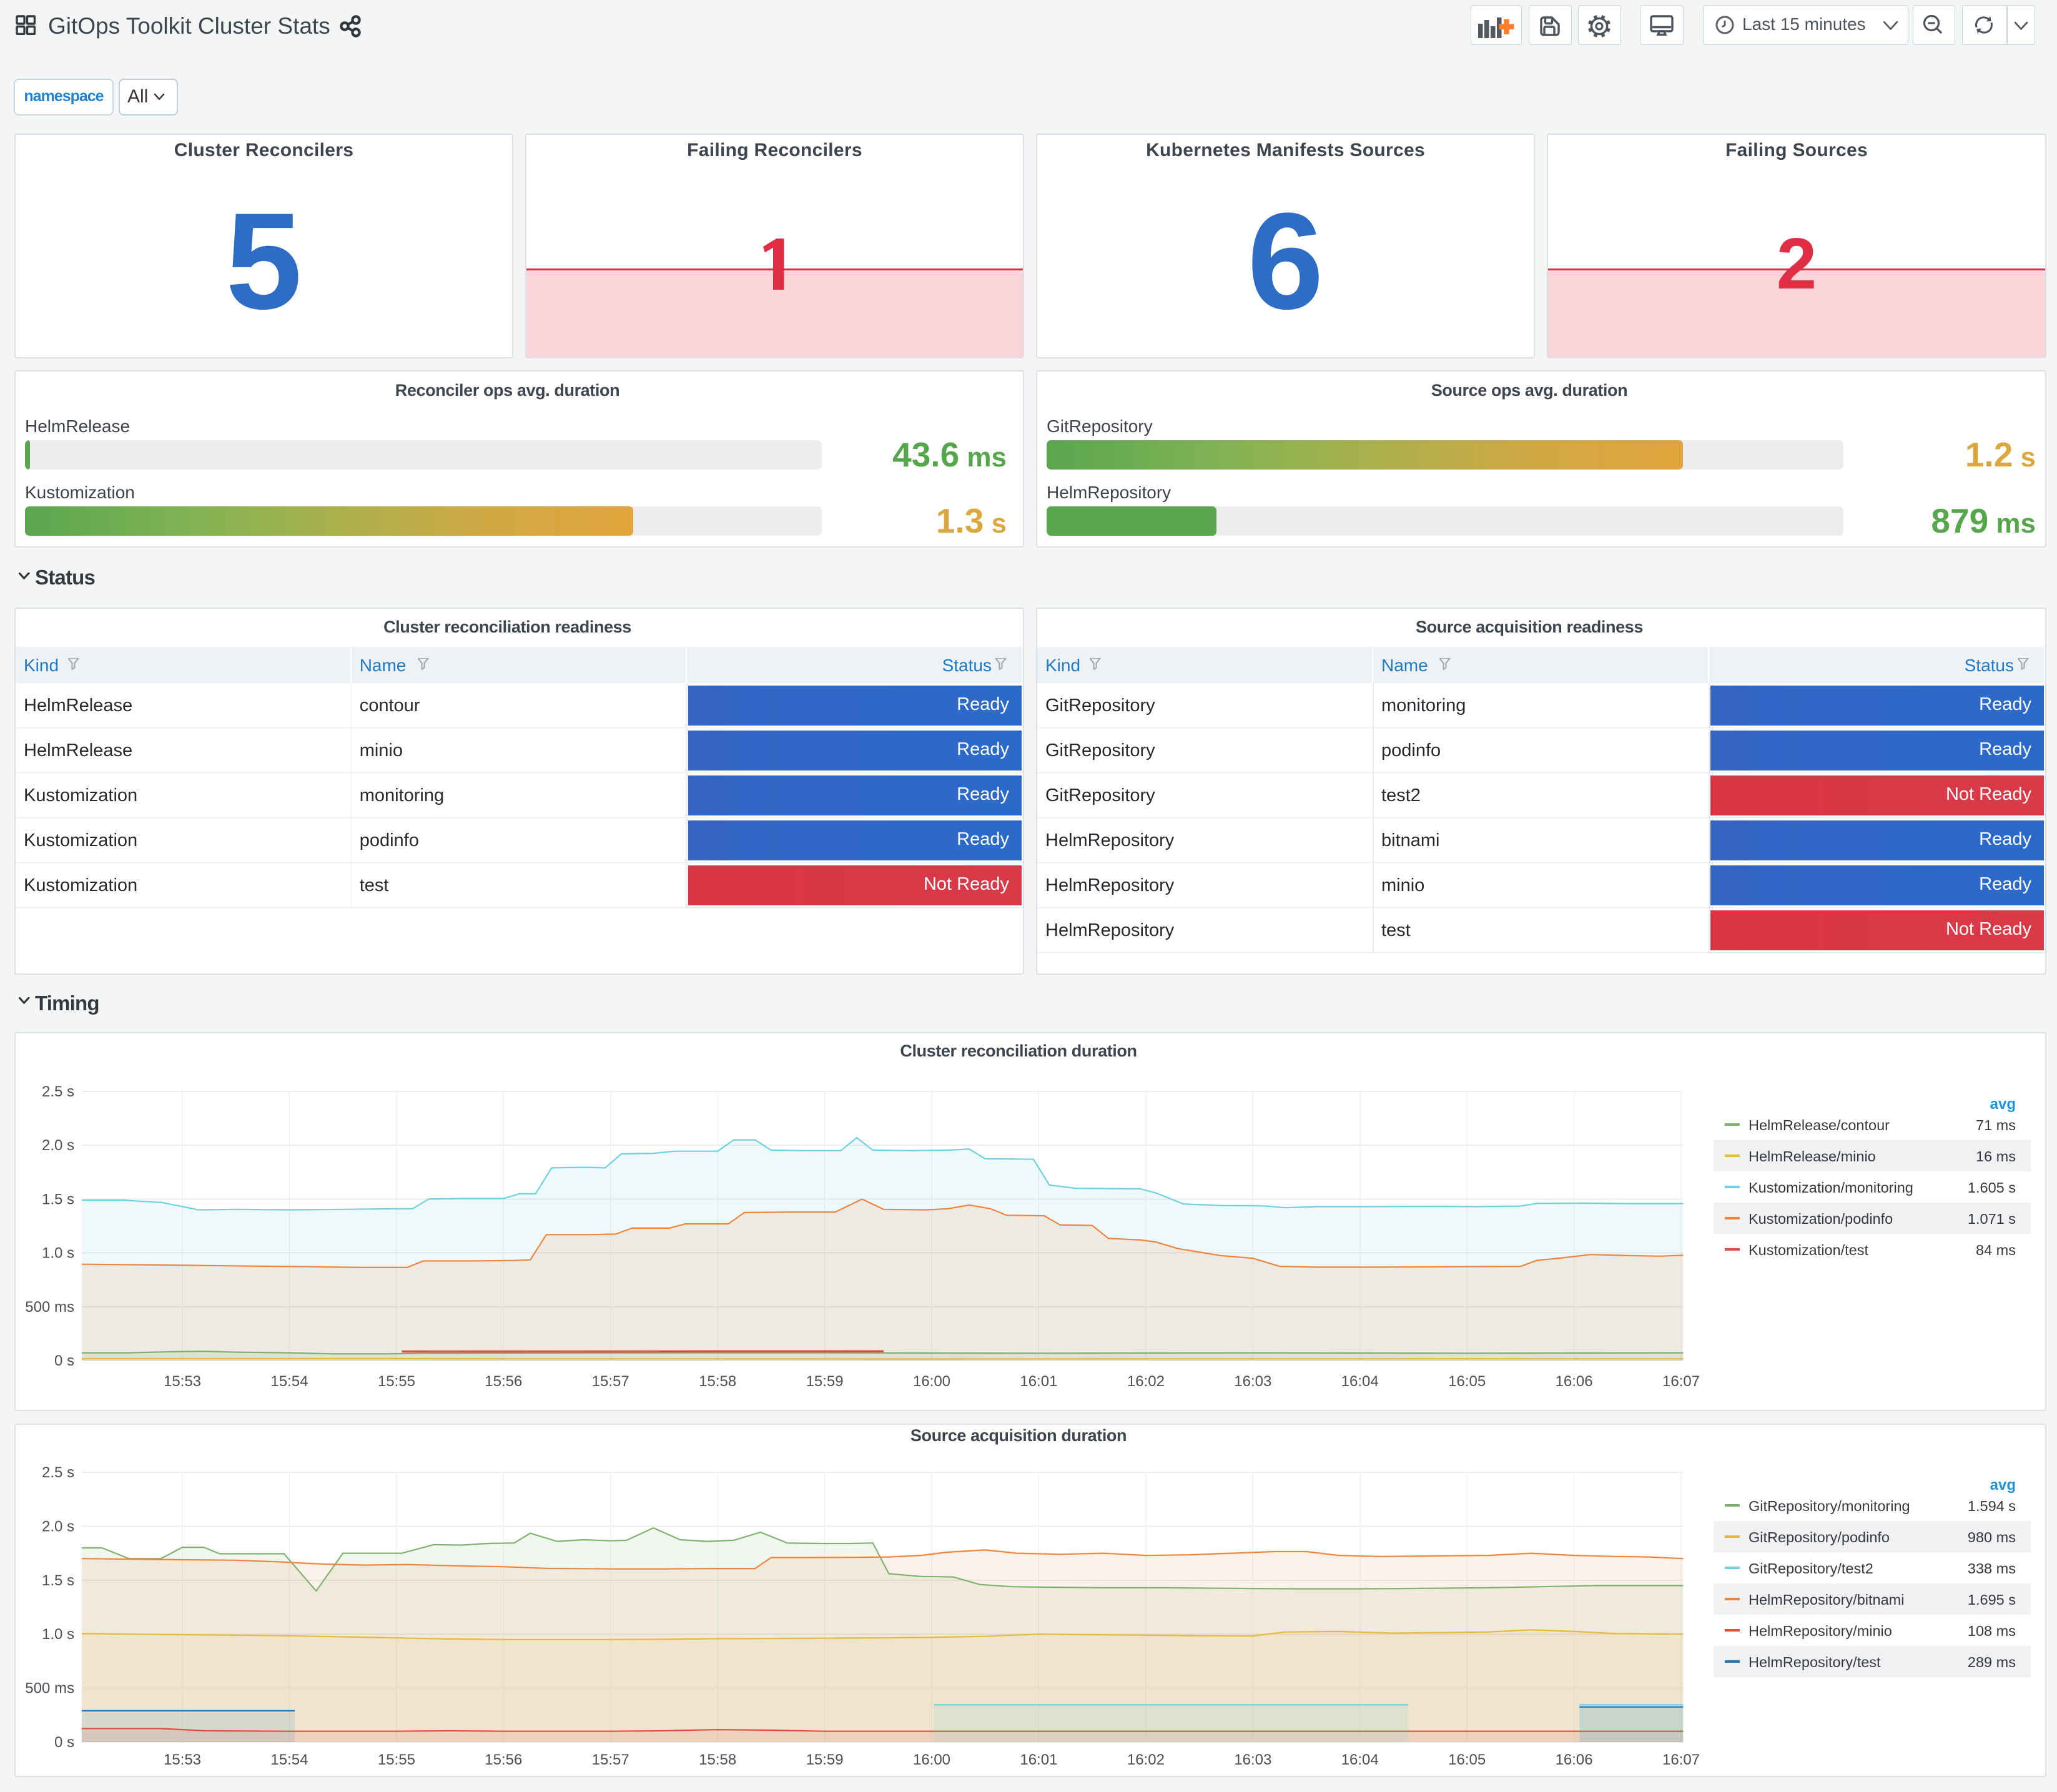  What do you see at coordinates (1815, 1662) in the screenshot?
I see `svg-text: HelmRepository/test` at bounding box center [1815, 1662].